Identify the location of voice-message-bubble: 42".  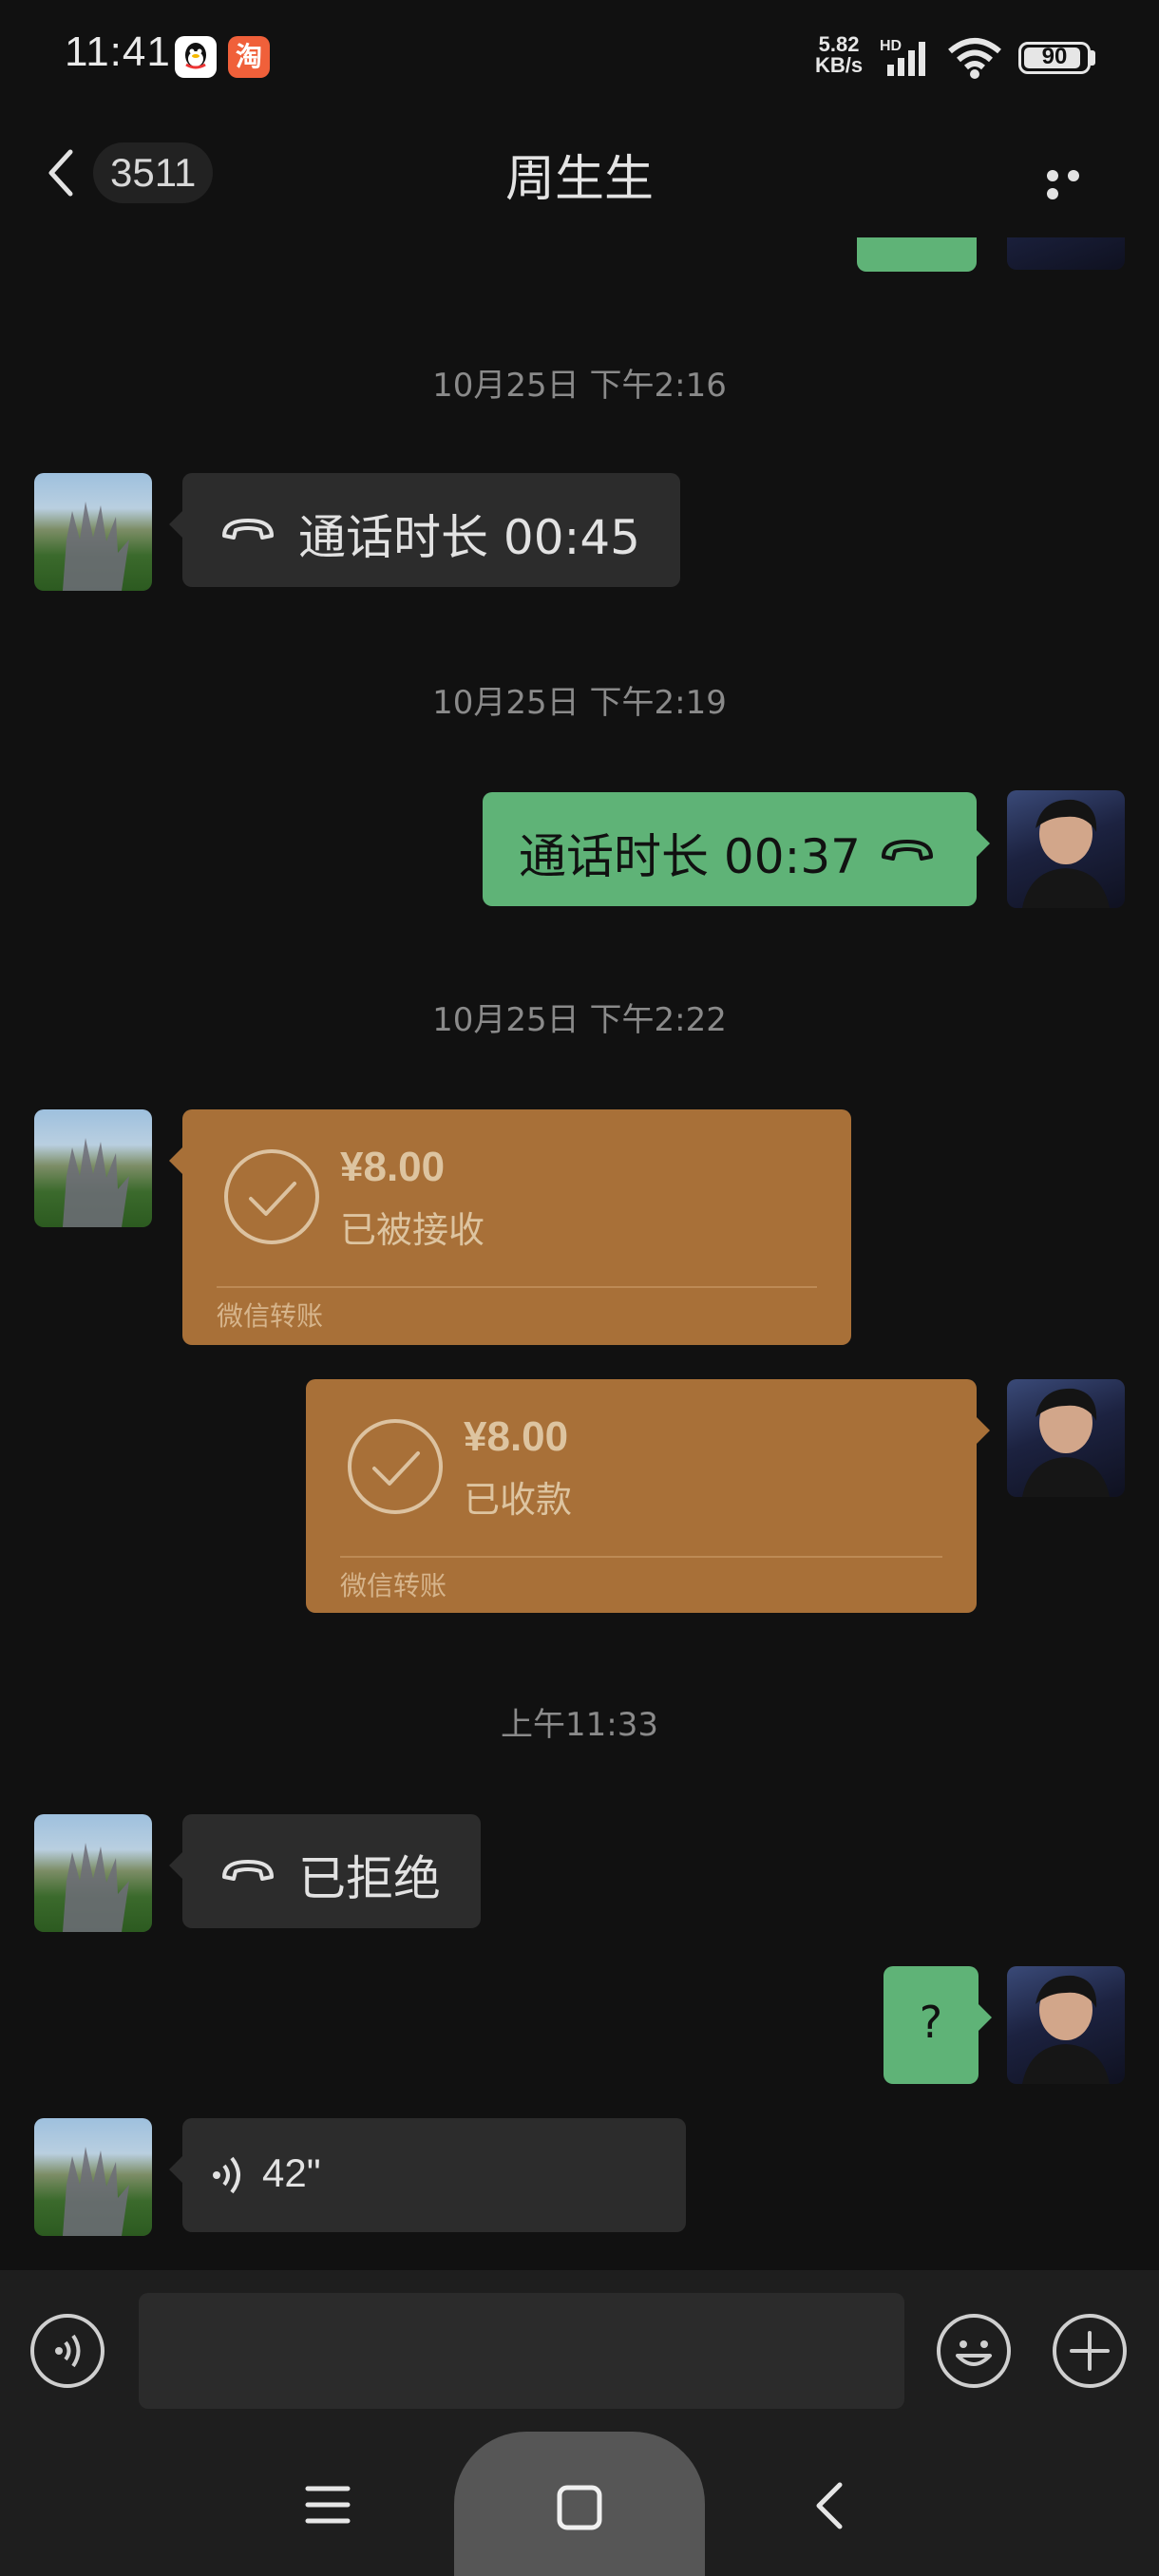
(427, 2175).